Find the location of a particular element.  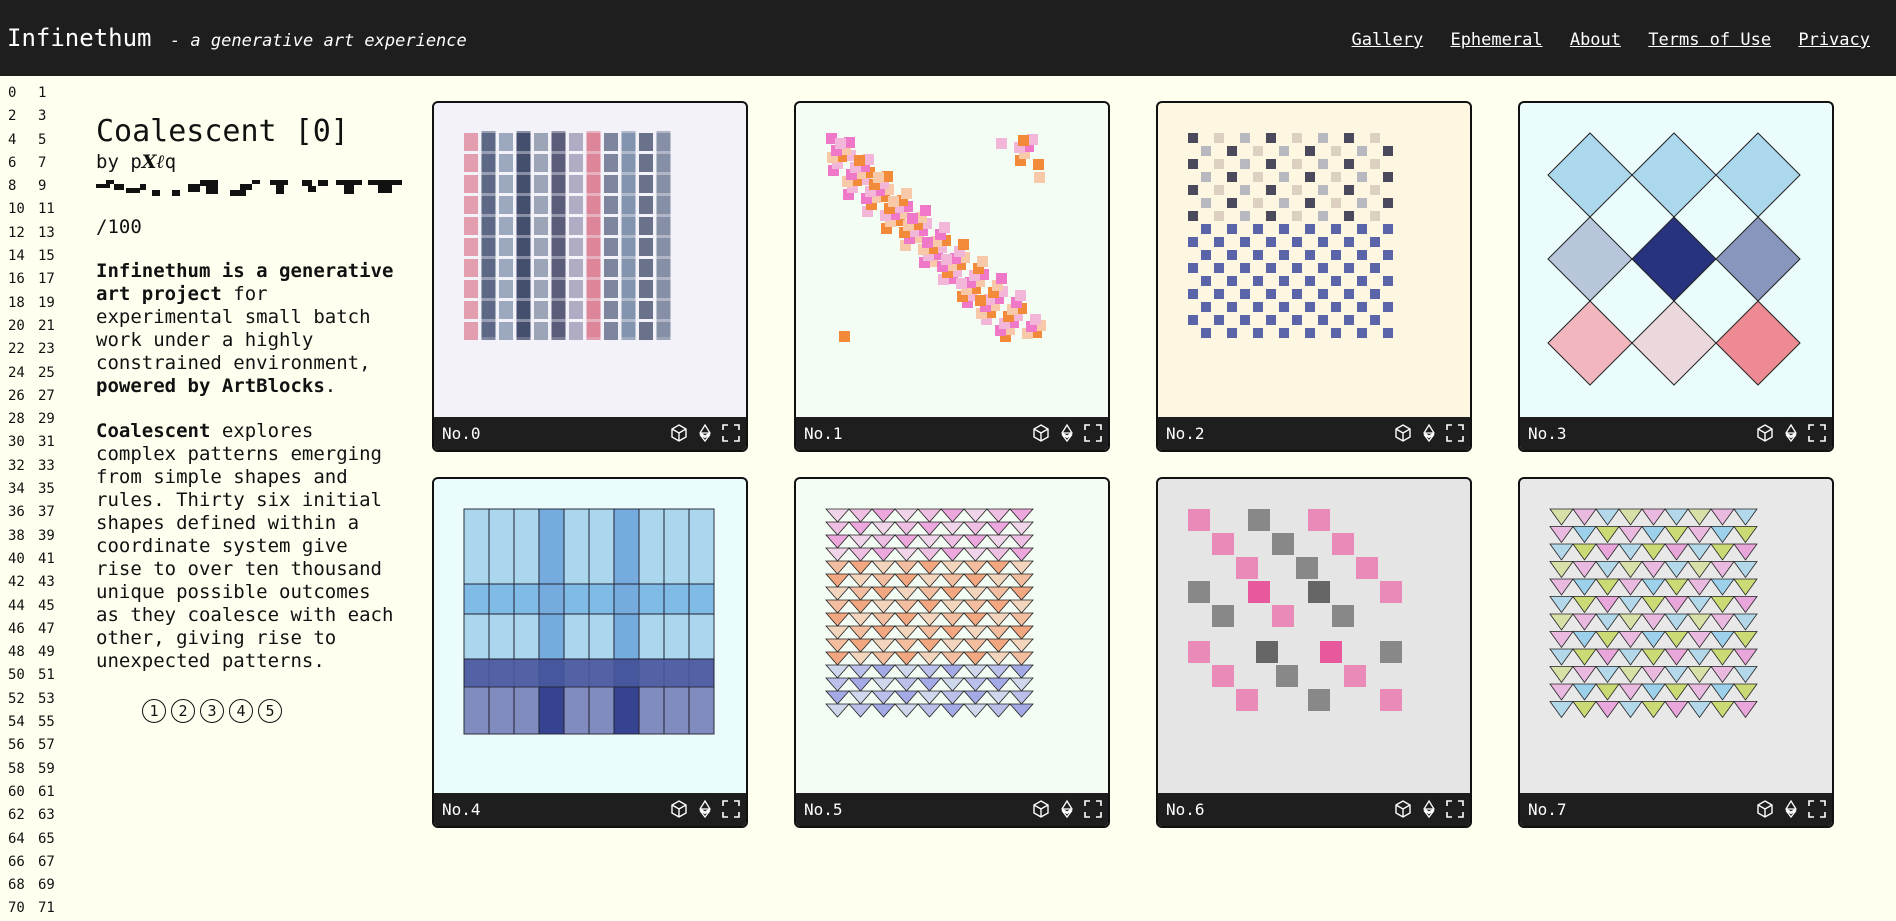

token-index-link: 5 is located at coordinates (53, 140).